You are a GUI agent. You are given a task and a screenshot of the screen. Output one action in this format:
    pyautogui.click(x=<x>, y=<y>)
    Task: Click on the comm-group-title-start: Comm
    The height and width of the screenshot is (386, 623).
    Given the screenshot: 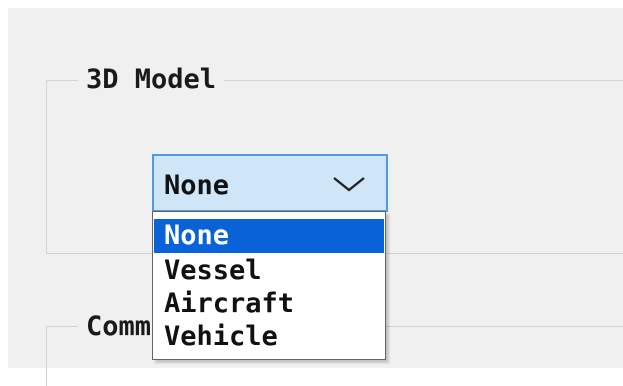 What is the action you would take?
    pyautogui.click(x=119, y=326)
    